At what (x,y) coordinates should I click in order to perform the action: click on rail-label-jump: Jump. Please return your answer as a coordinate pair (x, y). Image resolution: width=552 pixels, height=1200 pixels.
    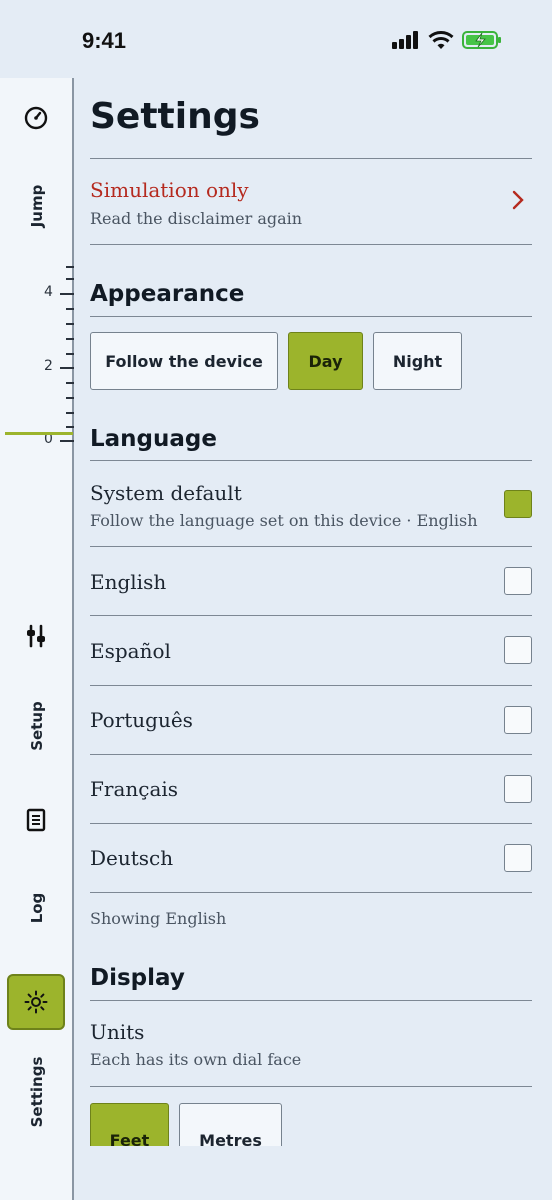
    Looking at the image, I should click on (37, 206).